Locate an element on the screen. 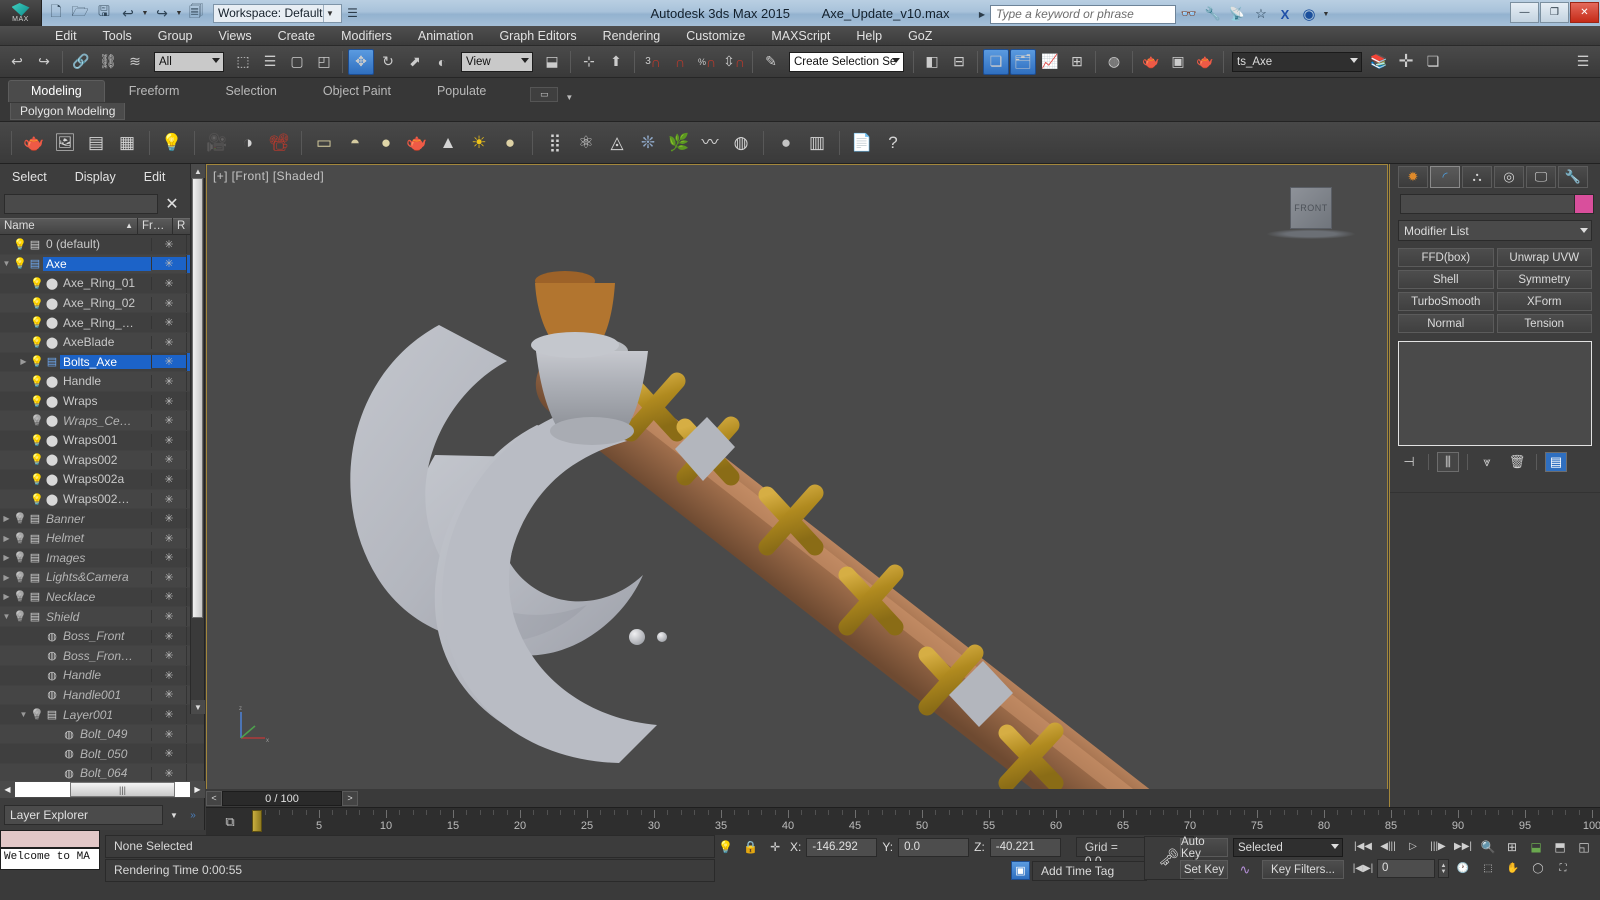 The width and height of the screenshot is (1600, 900). open-mini-curve-editor-icon: ⧉ is located at coordinates (230, 822).